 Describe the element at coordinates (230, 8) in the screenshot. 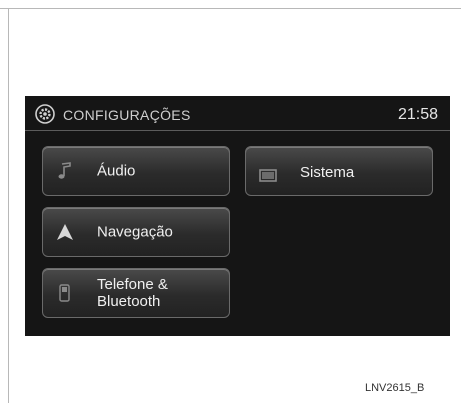

I see `frame-border-top` at that location.